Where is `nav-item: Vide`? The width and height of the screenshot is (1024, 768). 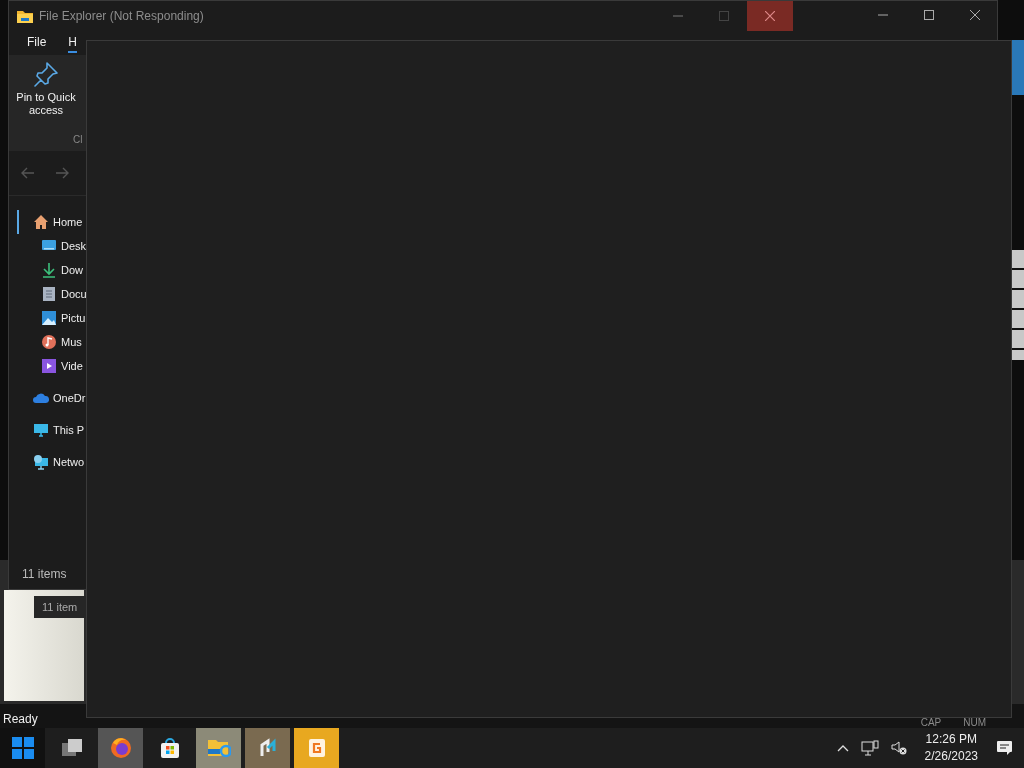 nav-item: Vide is located at coordinates (50, 366).